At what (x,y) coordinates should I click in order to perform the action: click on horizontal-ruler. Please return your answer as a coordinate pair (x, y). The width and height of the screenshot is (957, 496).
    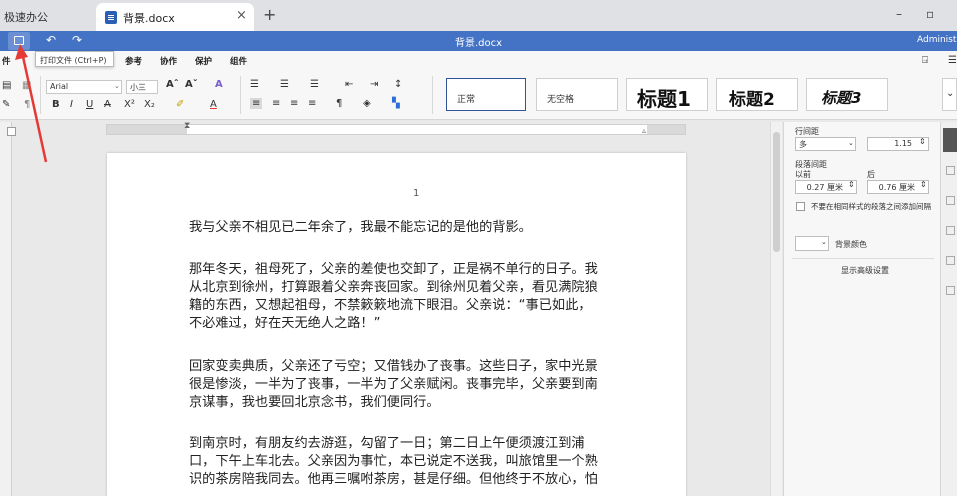
    Looking at the image, I should click on (396, 129).